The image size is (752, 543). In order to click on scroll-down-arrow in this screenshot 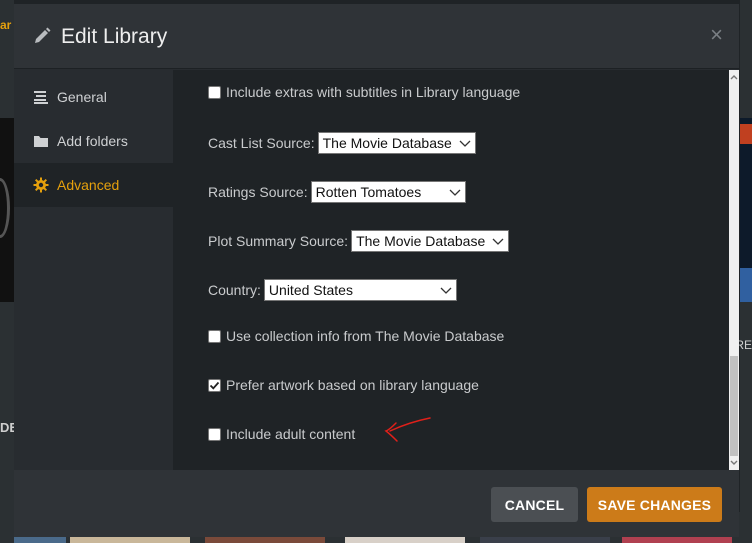, I will do `click(734, 463)`.